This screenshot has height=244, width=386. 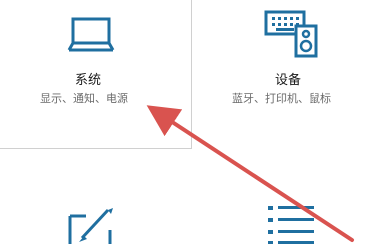 What do you see at coordinates (90, 226) in the screenshot?
I see `pen-tablet-icon` at bounding box center [90, 226].